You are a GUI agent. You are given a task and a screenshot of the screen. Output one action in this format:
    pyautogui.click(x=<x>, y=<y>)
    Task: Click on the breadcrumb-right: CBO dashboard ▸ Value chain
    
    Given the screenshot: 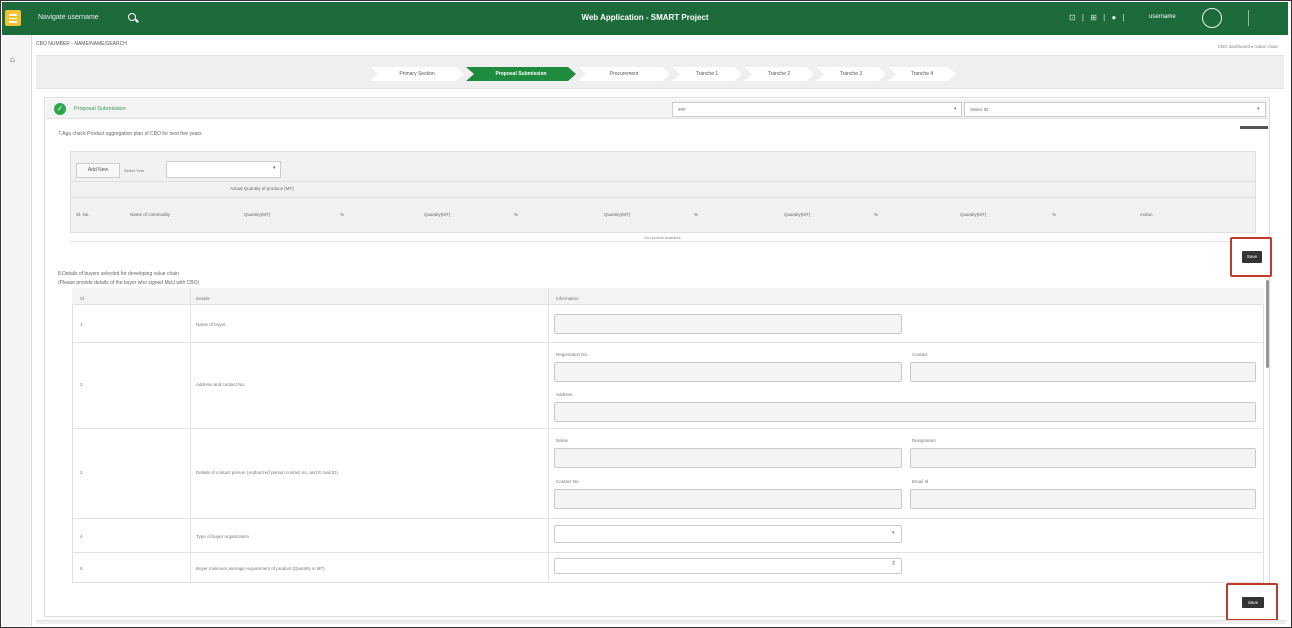 What is the action you would take?
    pyautogui.click(x=1248, y=47)
    